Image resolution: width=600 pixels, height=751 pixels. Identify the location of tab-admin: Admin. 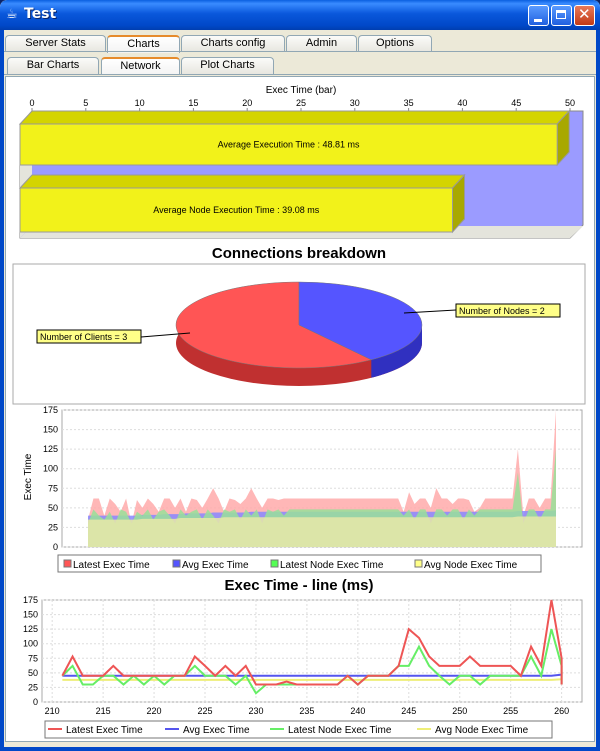
(321, 43).